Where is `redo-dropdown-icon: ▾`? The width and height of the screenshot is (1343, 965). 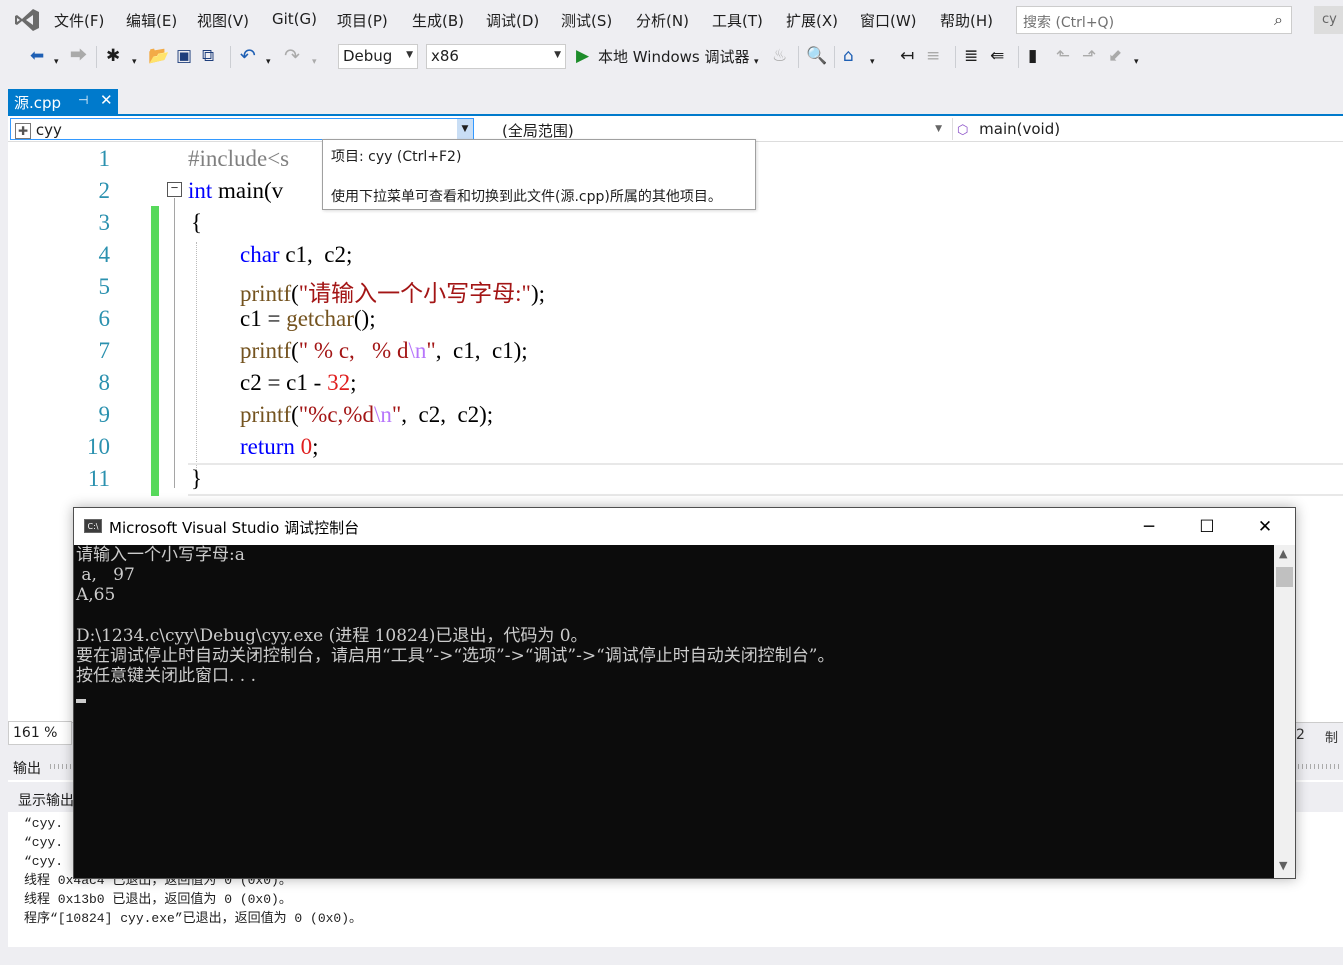 redo-dropdown-icon: ▾ is located at coordinates (314, 62).